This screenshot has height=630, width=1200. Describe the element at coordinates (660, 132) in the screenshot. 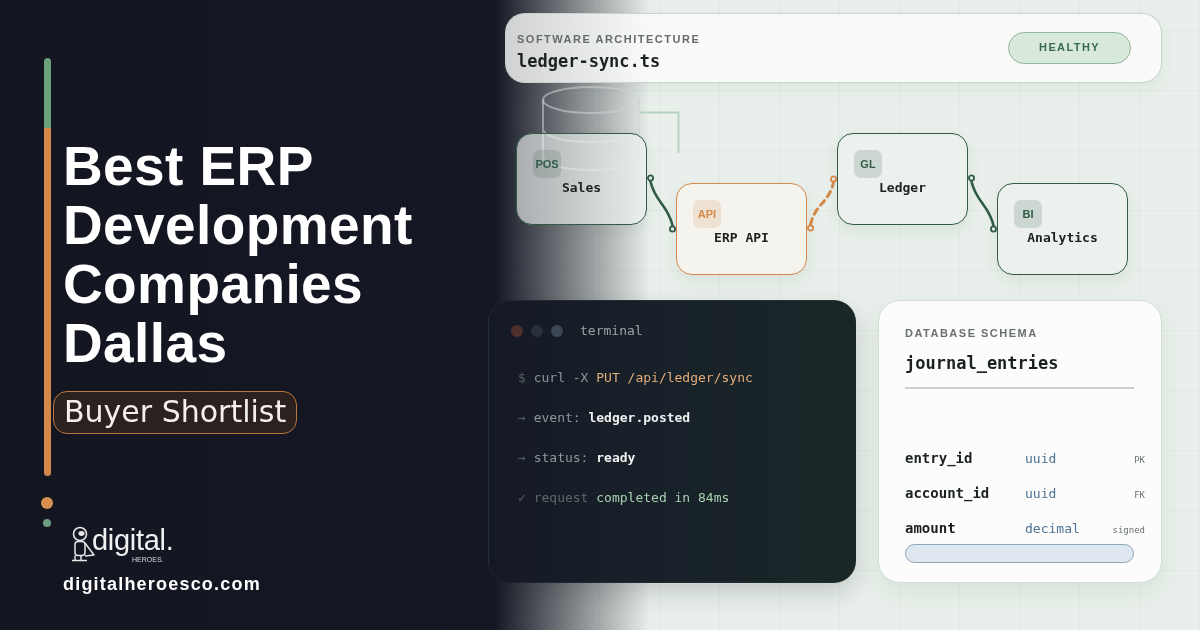

I see `corner-line` at that location.